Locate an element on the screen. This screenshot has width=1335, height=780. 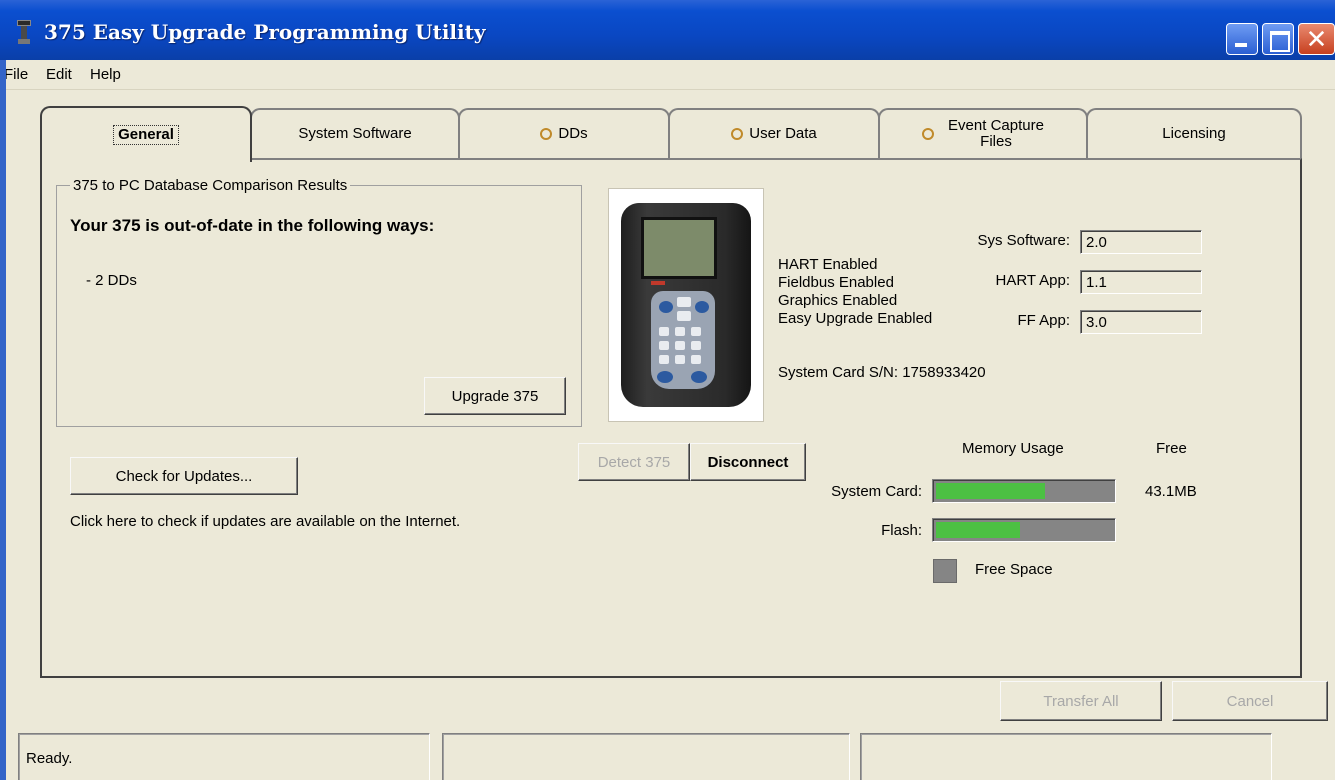
upgrade-375-button: Upgrade 375 is located at coordinates (495, 396).